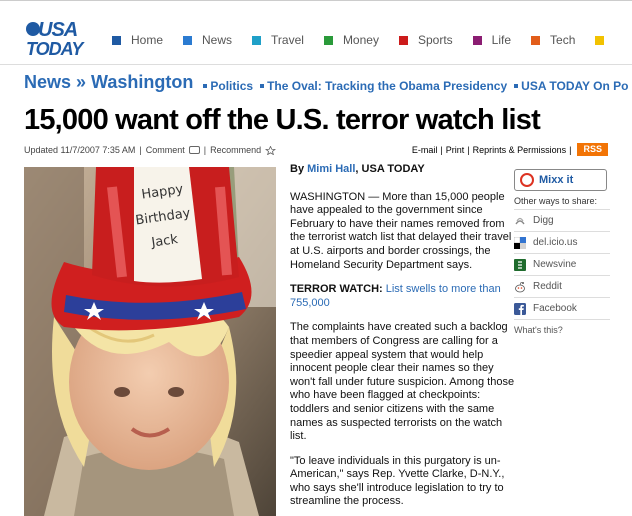 This screenshot has height=516, width=632. Describe the element at coordinates (80, 150) in the screenshot. I see `updated-timestamp: Updated 11/7/2007 7:35 AM` at that location.